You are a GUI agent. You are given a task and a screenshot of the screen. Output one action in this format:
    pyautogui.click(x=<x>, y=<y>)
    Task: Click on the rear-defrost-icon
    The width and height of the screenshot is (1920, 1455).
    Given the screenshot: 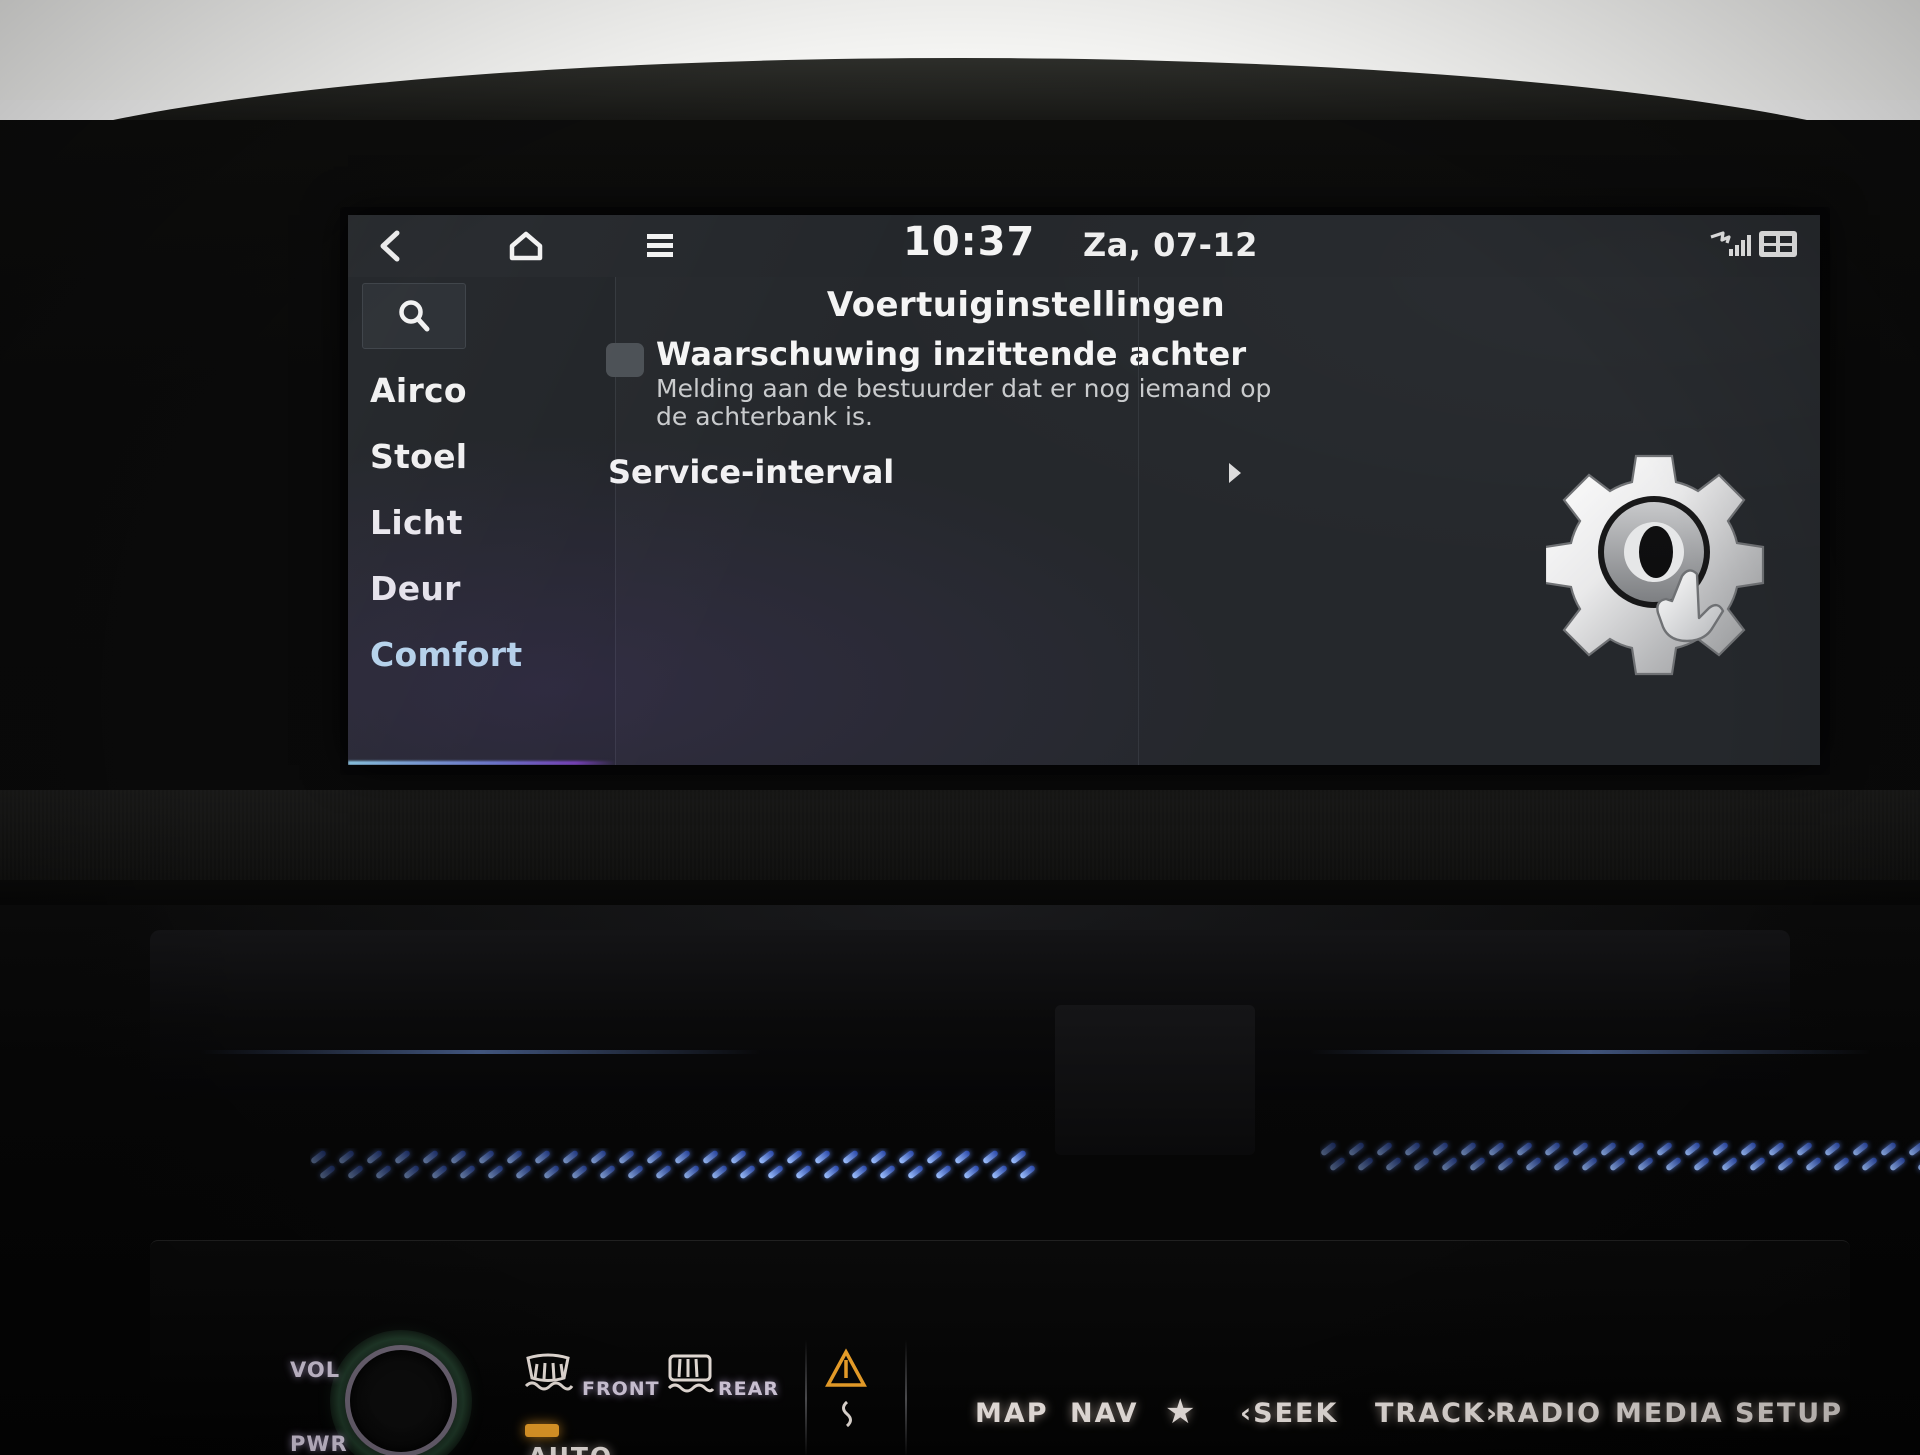 What is the action you would take?
    pyautogui.click(x=690, y=1374)
    